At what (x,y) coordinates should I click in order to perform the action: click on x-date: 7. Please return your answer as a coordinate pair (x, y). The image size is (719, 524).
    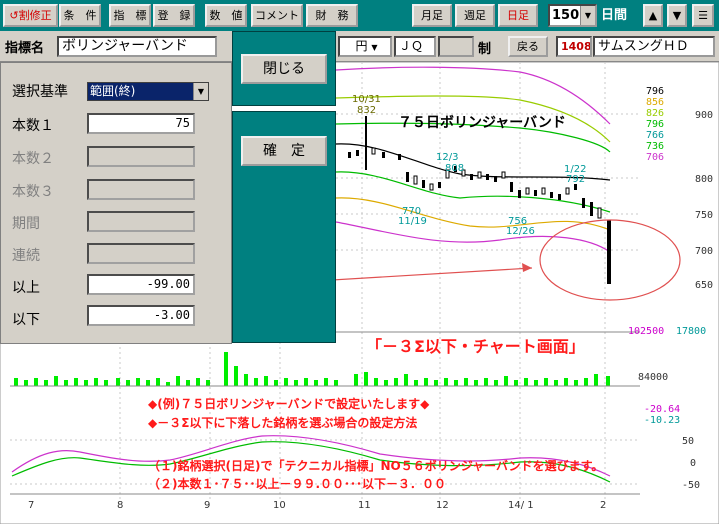
    Looking at the image, I should click on (31, 505).